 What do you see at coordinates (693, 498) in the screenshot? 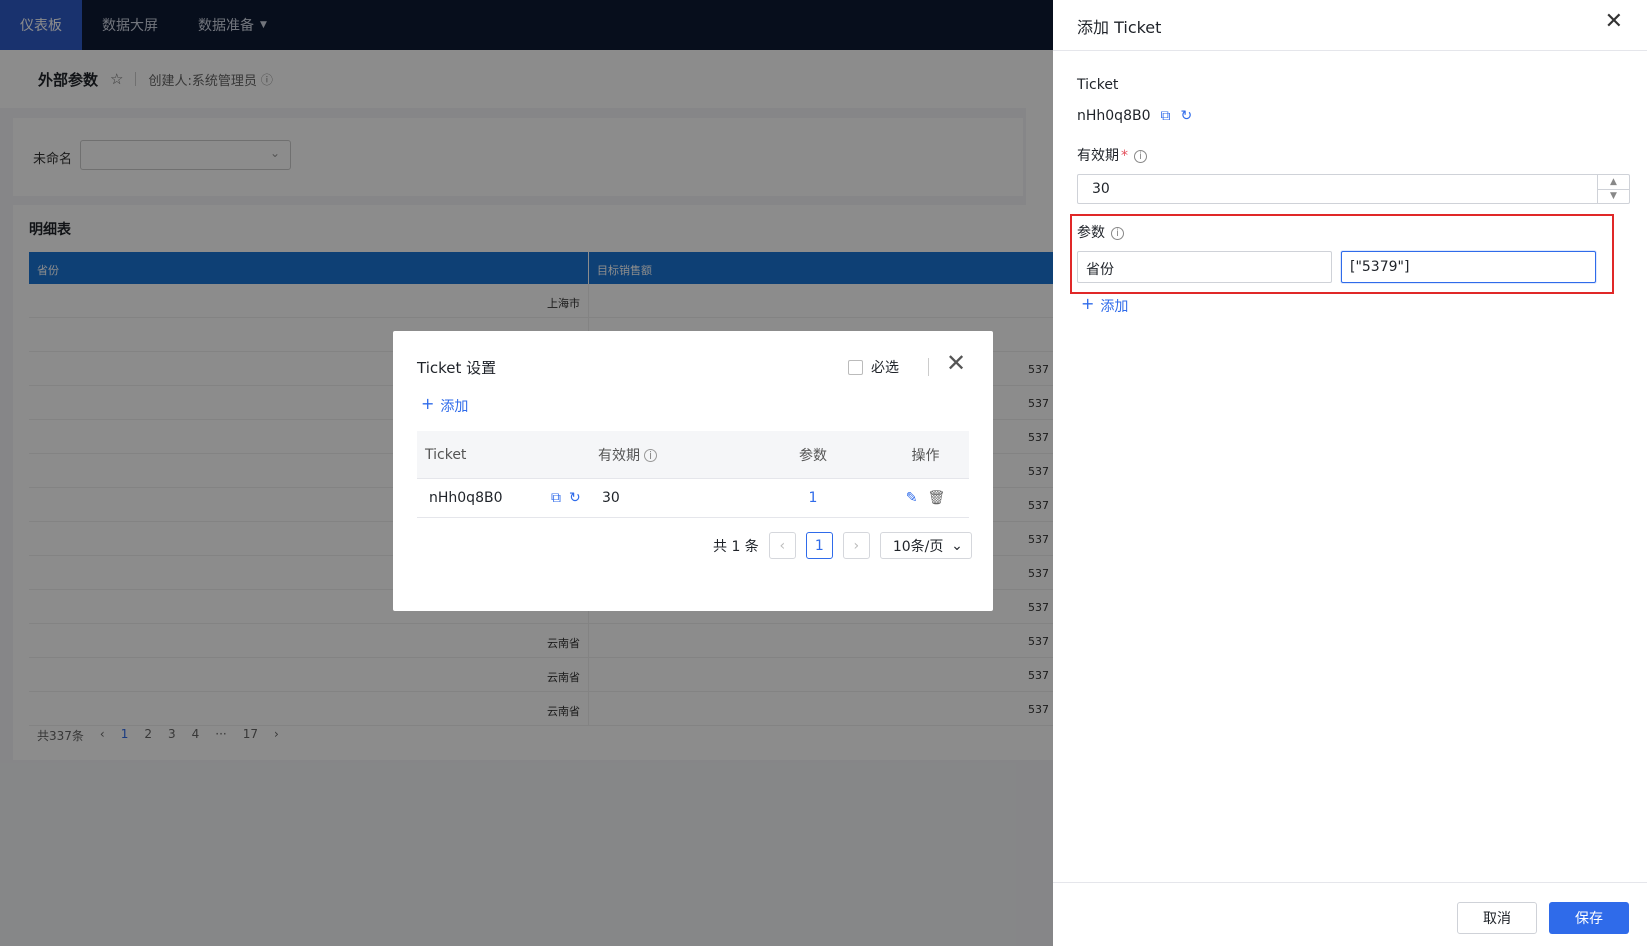
I see `table-row: nHh0q8B0 ⧉ ↻ 30 1 ✎ 🗑` at bounding box center [693, 498].